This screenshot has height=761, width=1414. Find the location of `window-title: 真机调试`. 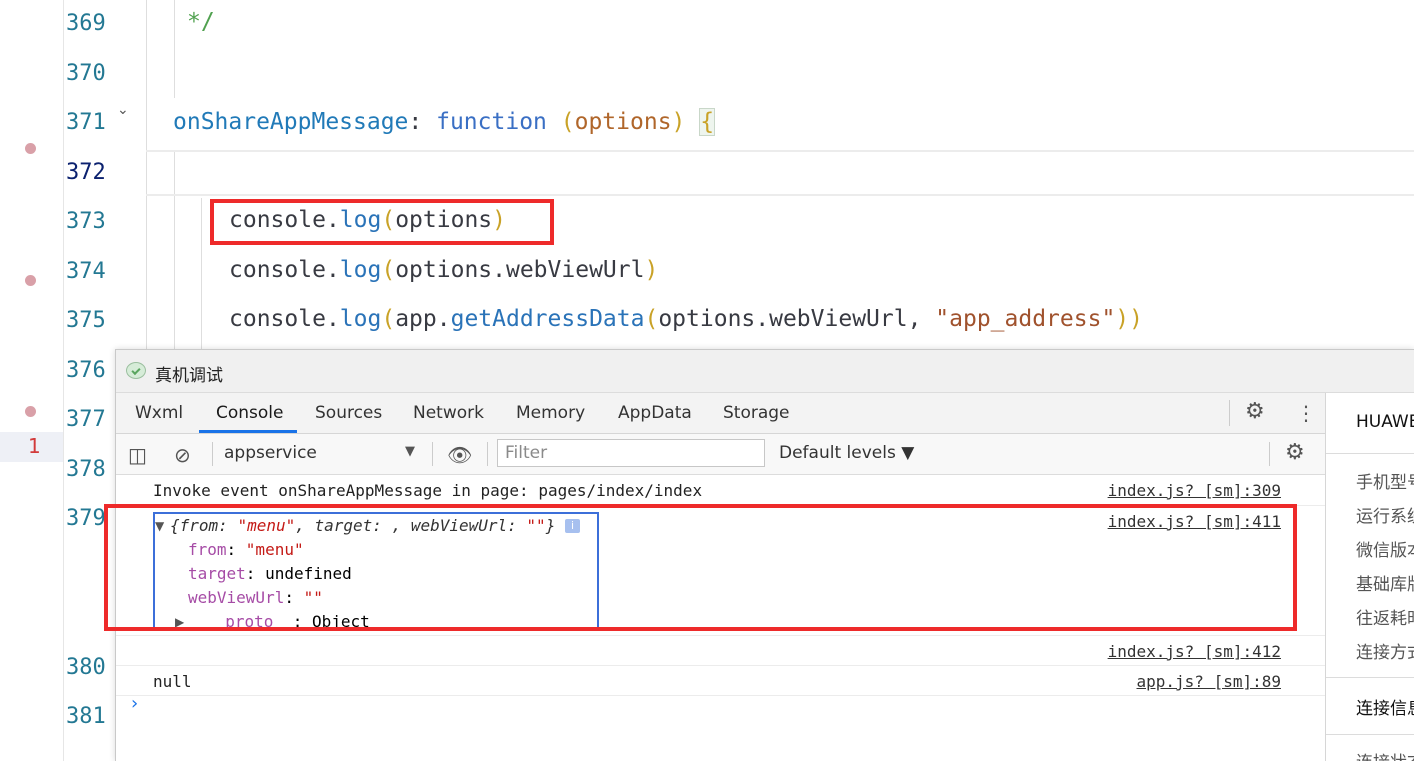

window-title: 真机调试 is located at coordinates (189, 376).